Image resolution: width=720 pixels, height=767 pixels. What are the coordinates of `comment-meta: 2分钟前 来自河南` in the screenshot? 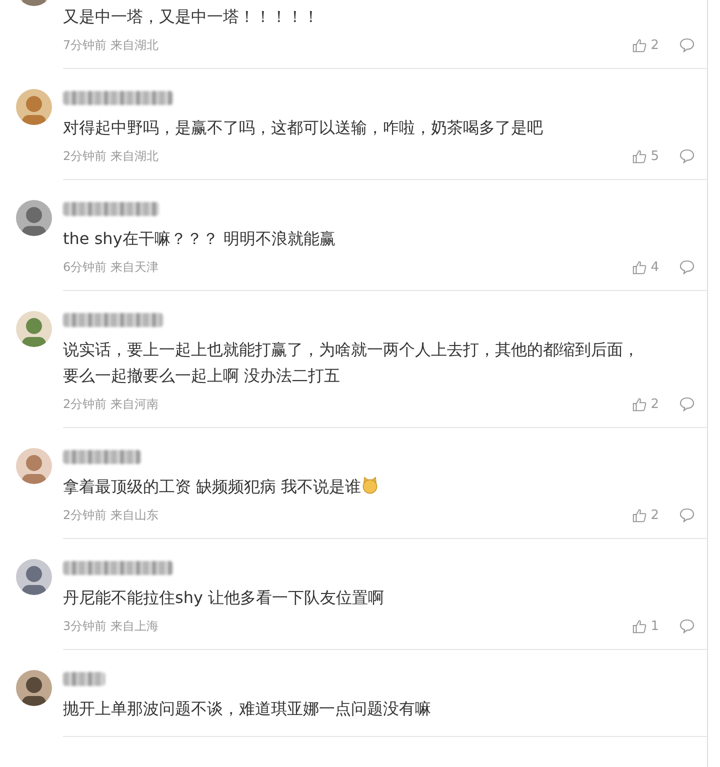 It's located at (111, 404).